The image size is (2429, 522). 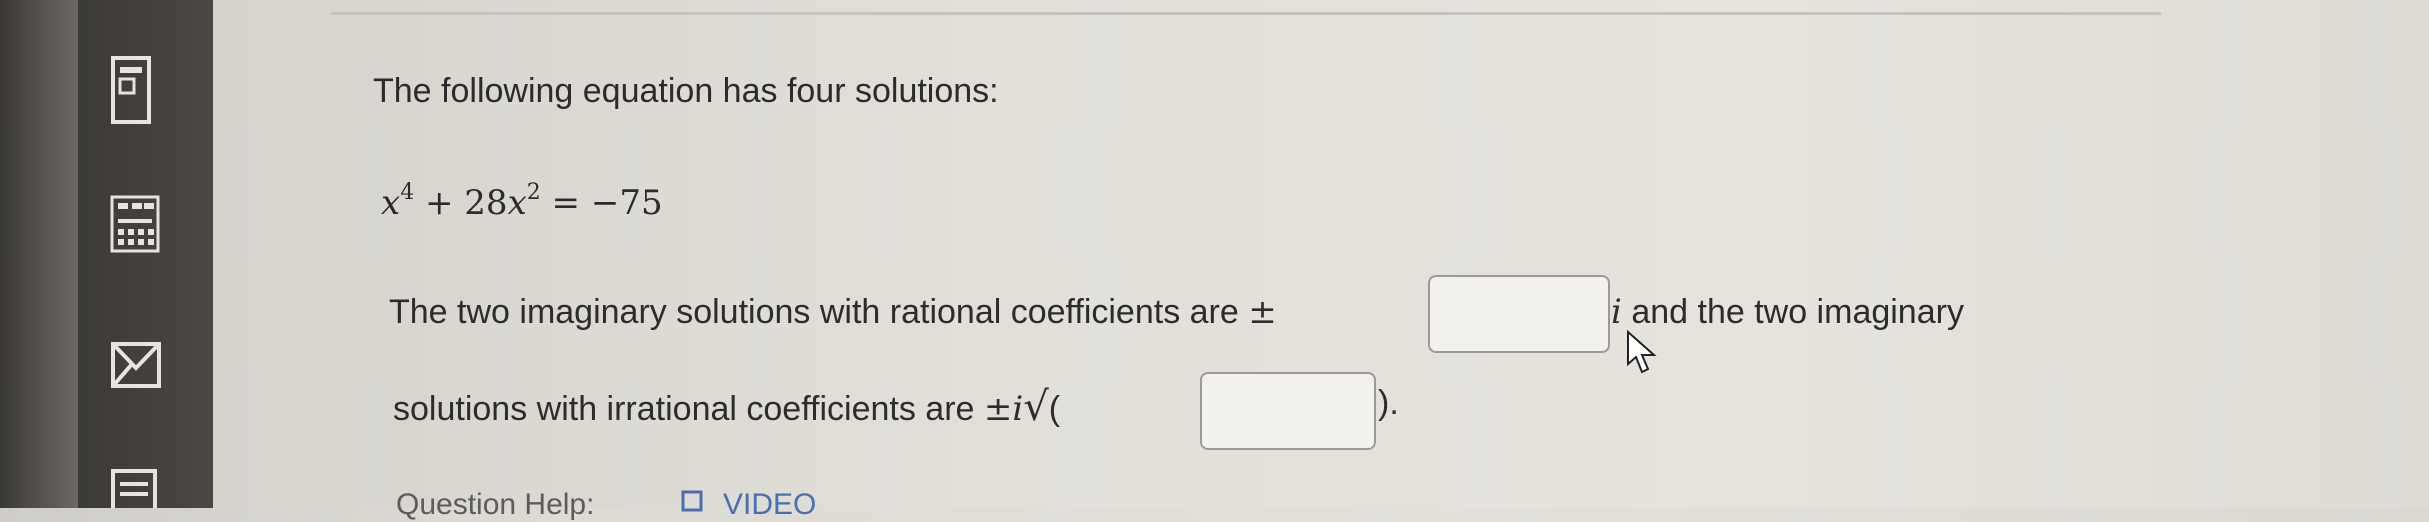 I want to click on answer-input-rational, so click(x=1519, y=314).